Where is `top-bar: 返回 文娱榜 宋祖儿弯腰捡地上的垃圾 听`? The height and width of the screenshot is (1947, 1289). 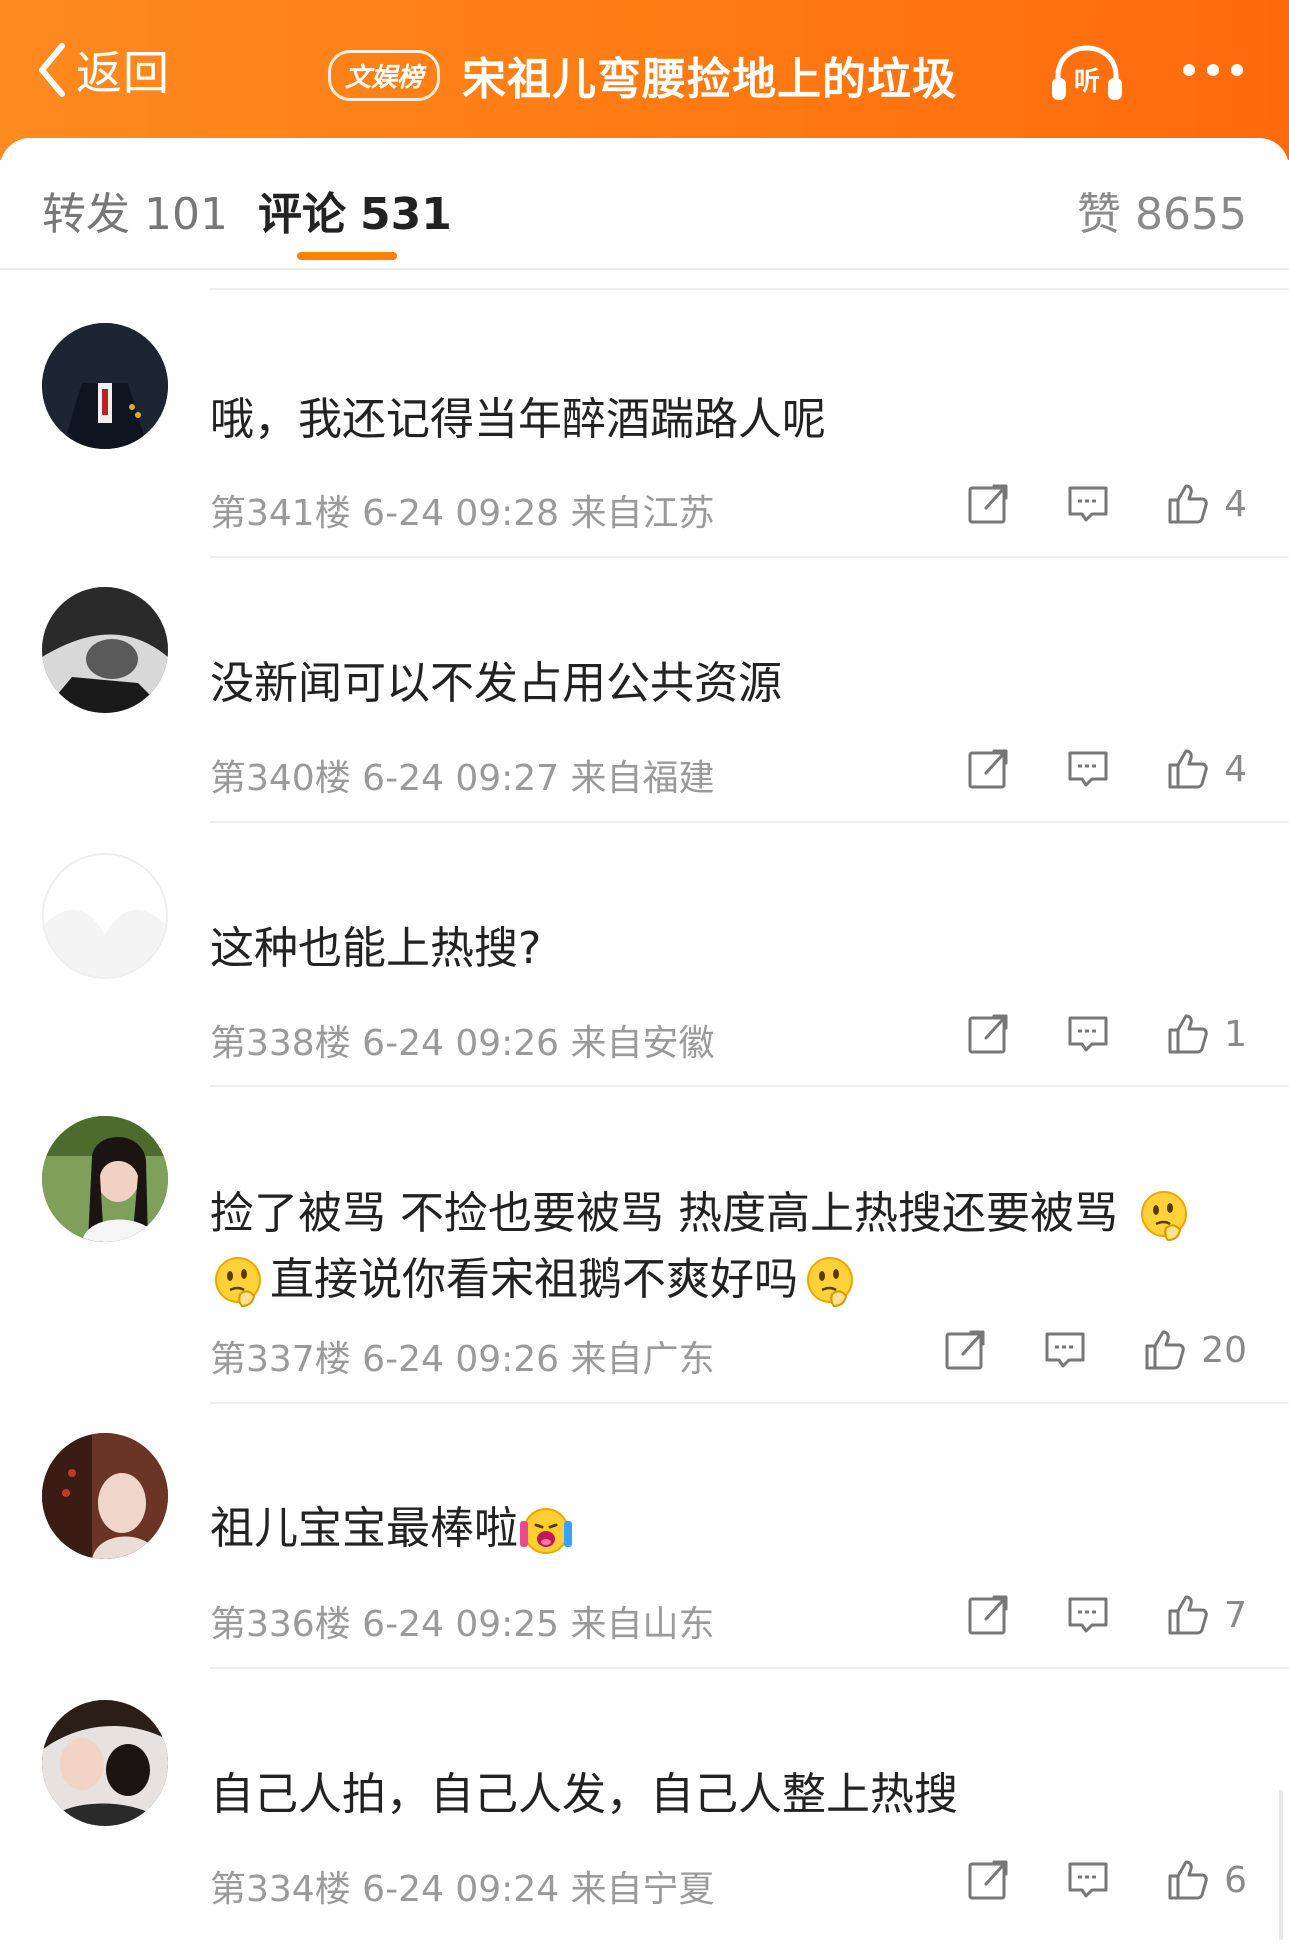
top-bar: 返回 文娱榜 宋祖儿弯腰捡地上的垃圾 听 is located at coordinates (644, 80).